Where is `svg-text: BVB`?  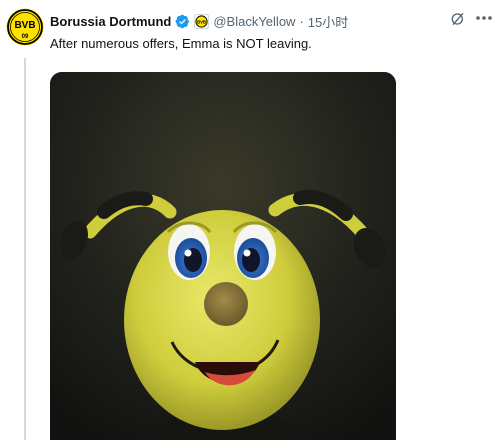
svg-text: BVB is located at coordinates (201, 21).